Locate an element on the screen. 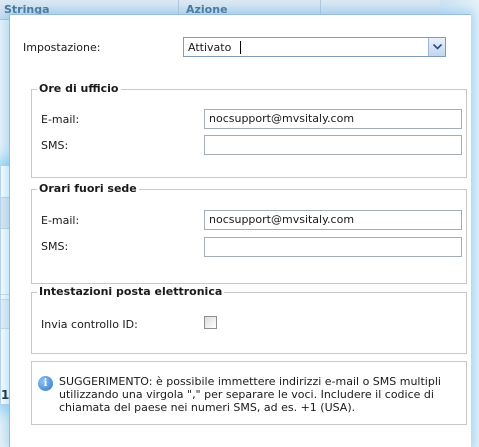 This screenshot has height=447, width=479. office-sms-input is located at coordinates (333, 145).